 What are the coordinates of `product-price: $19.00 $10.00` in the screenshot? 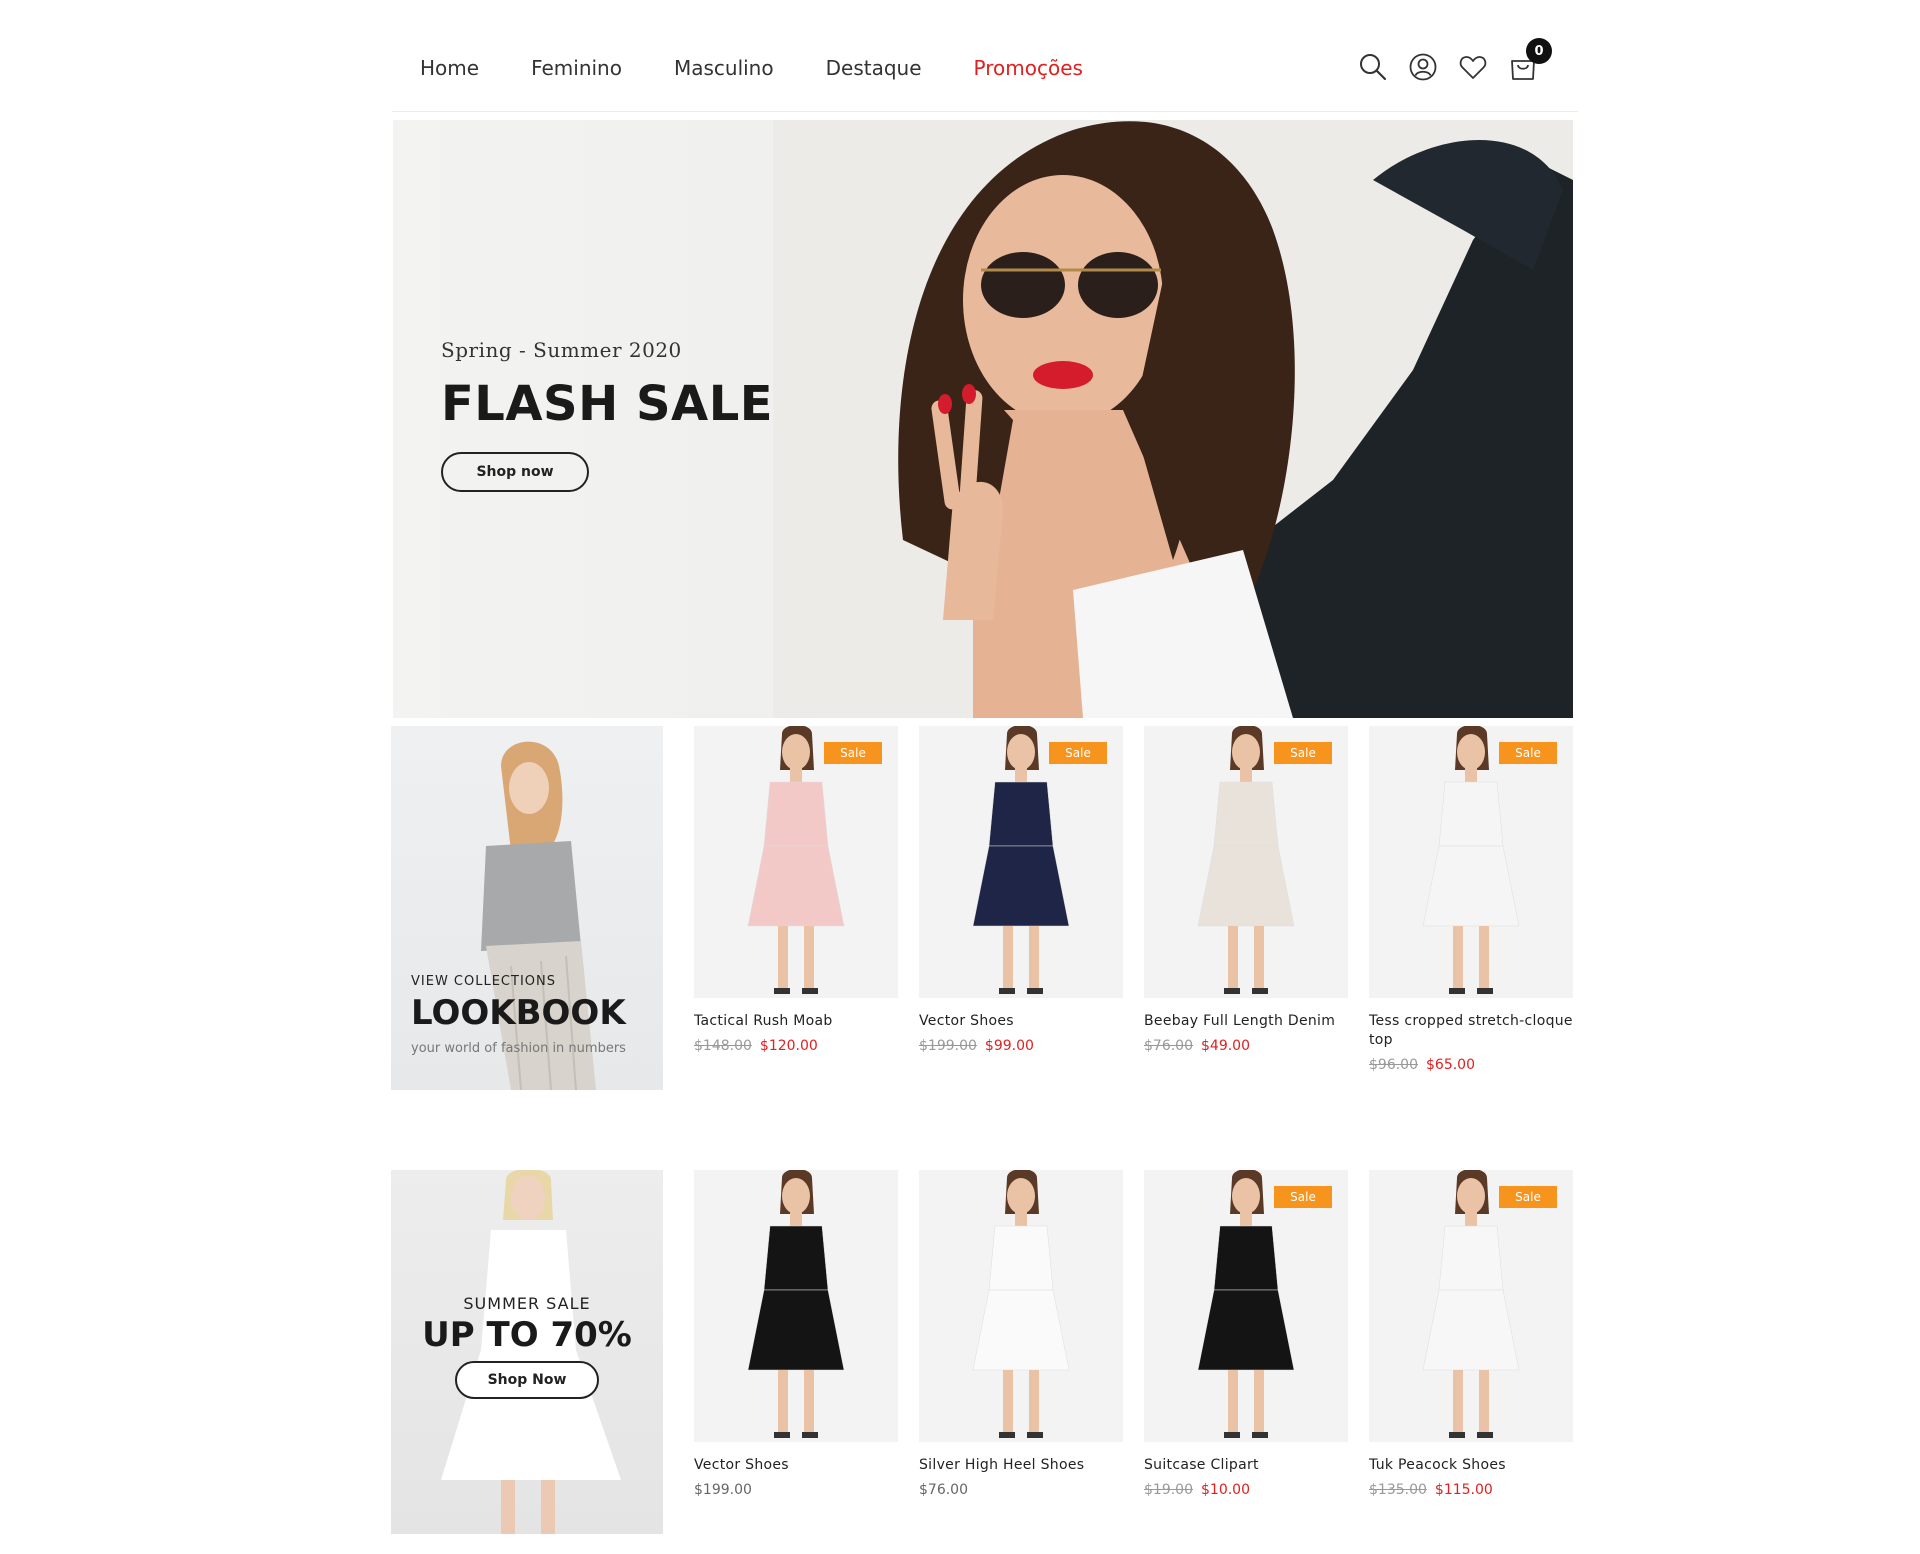 It's located at (1246, 1490).